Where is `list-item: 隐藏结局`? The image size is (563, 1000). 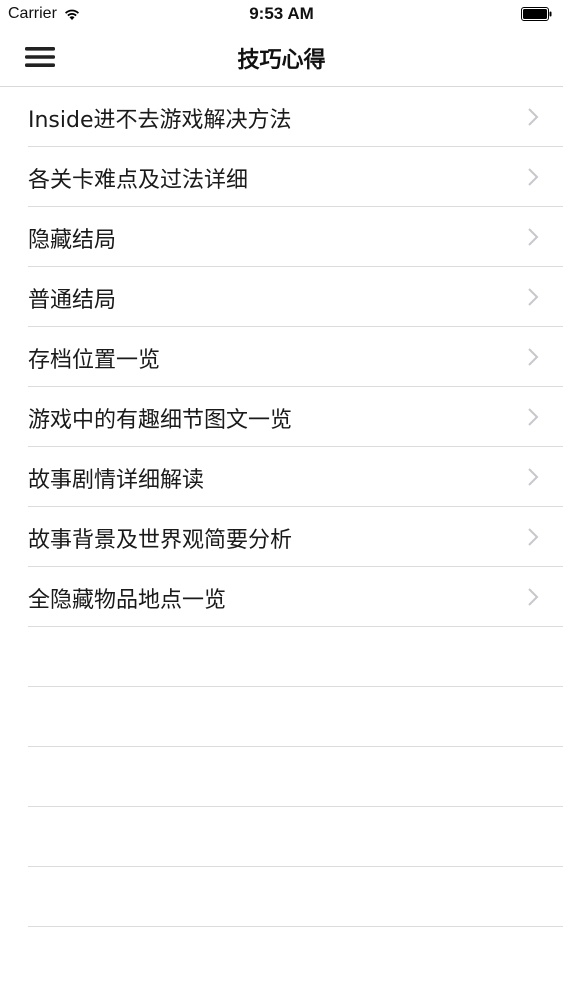
list-item: 隐藏结局 is located at coordinates (295, 237).